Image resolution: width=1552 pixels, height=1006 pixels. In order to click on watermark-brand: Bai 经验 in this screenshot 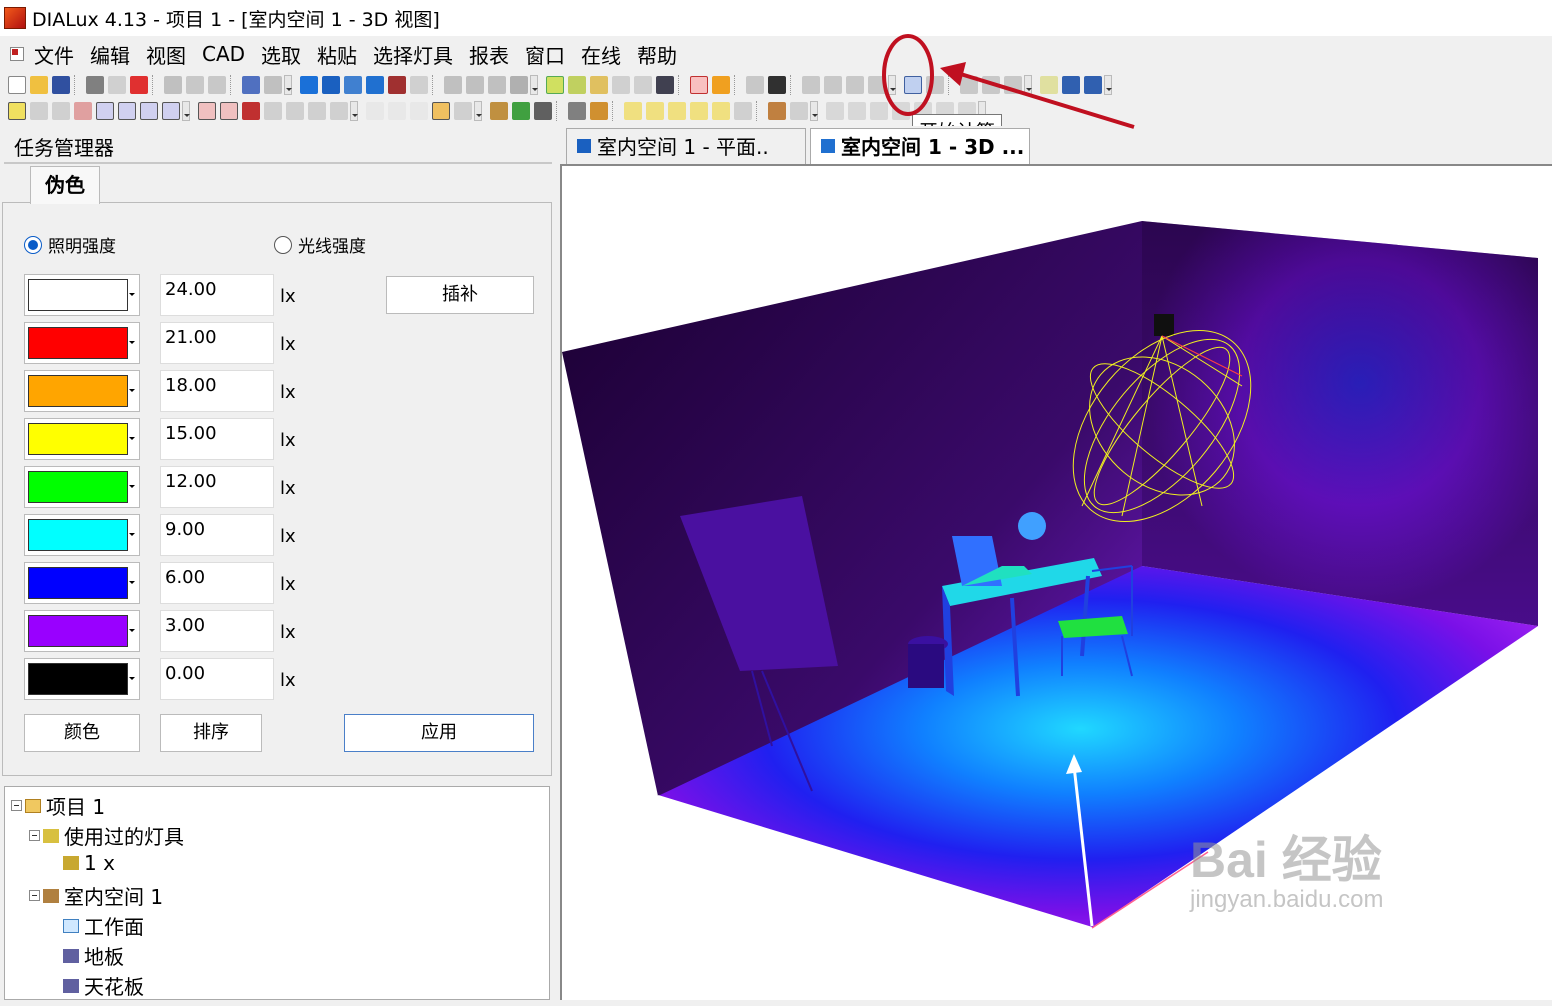, I will do `click(1286, 860)`.